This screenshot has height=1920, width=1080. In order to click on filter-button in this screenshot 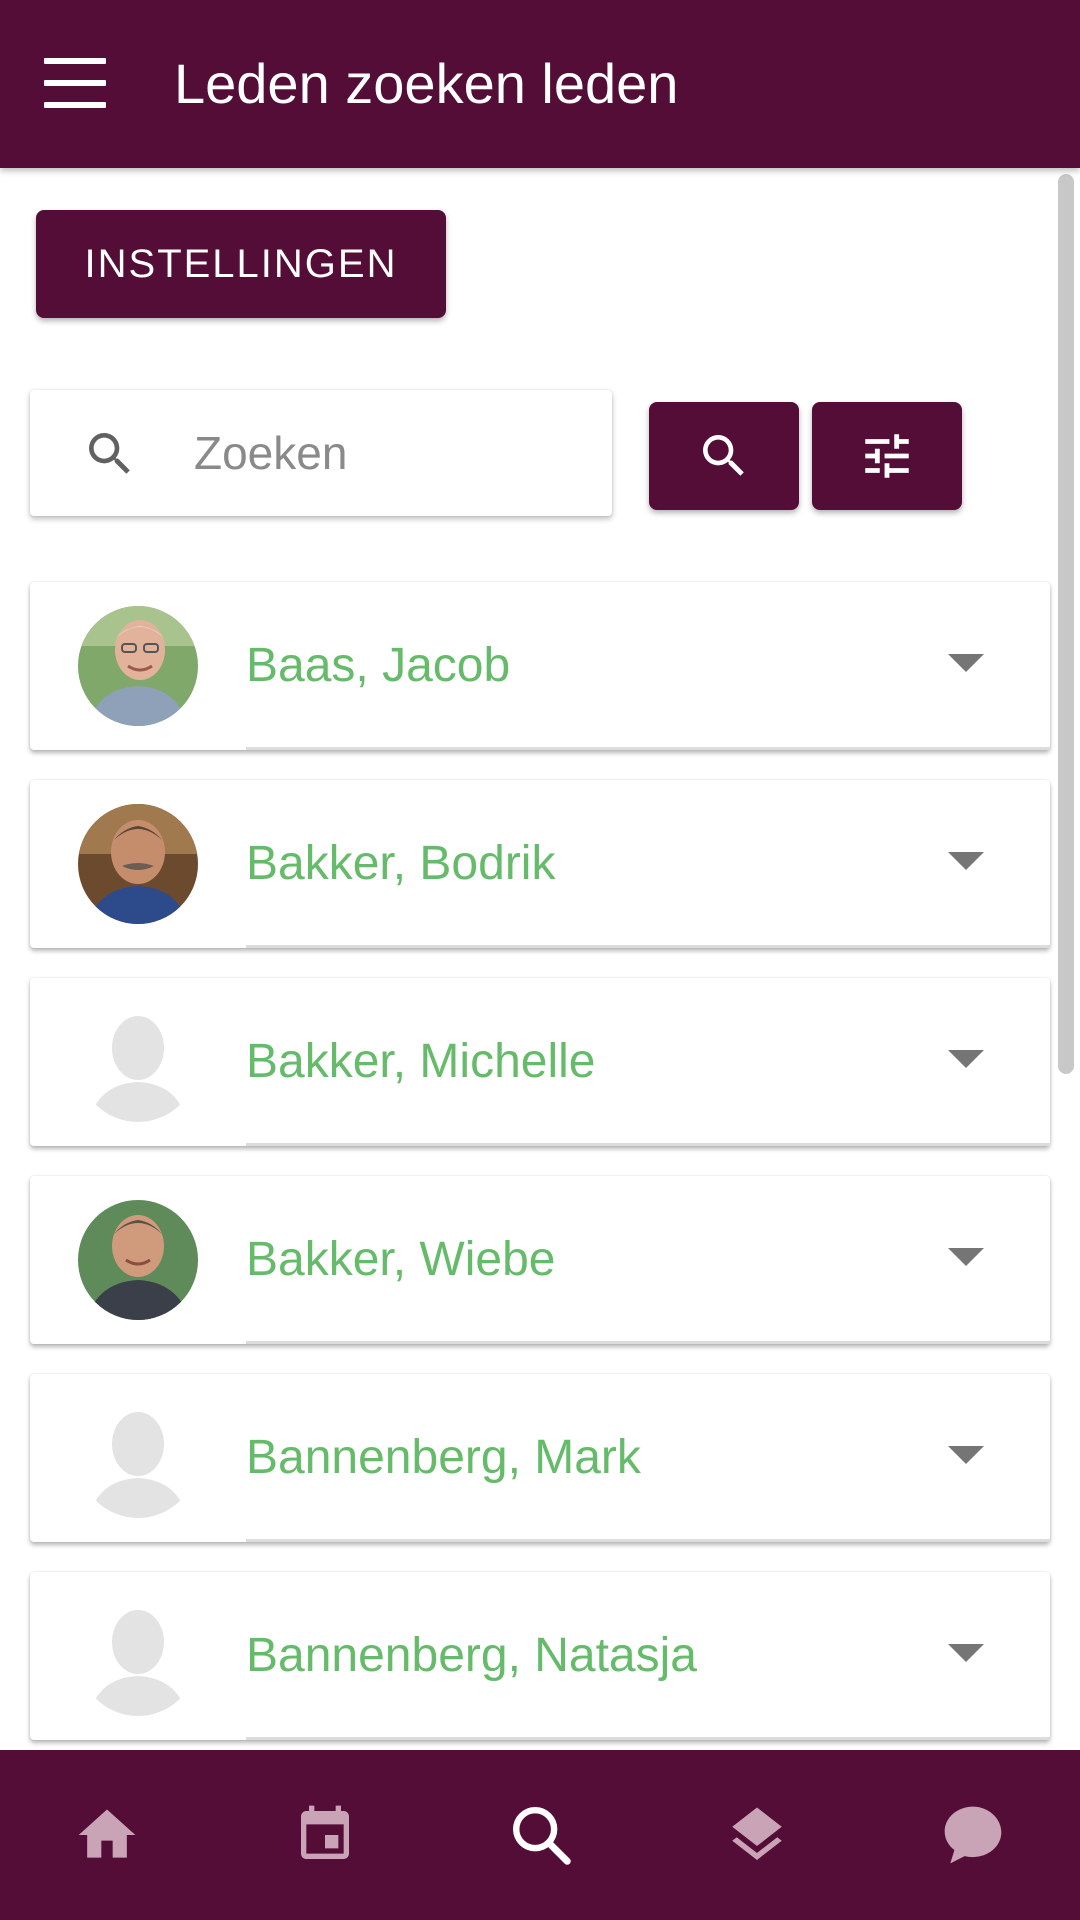, I will do `click(887, 456)`.